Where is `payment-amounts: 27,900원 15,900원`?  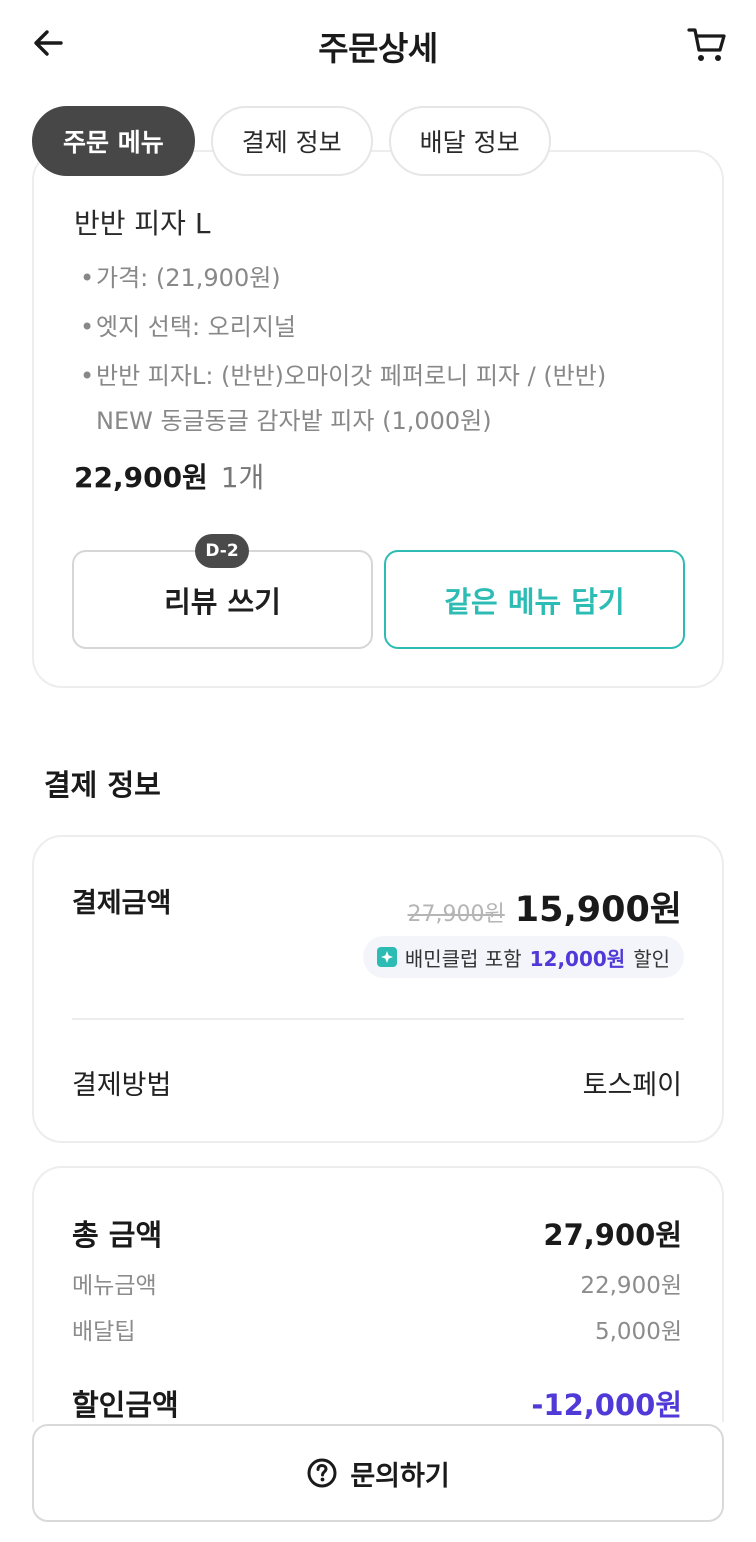 payment-amounts: 27,900원 15,900원 is located at coordinates (545, 906).